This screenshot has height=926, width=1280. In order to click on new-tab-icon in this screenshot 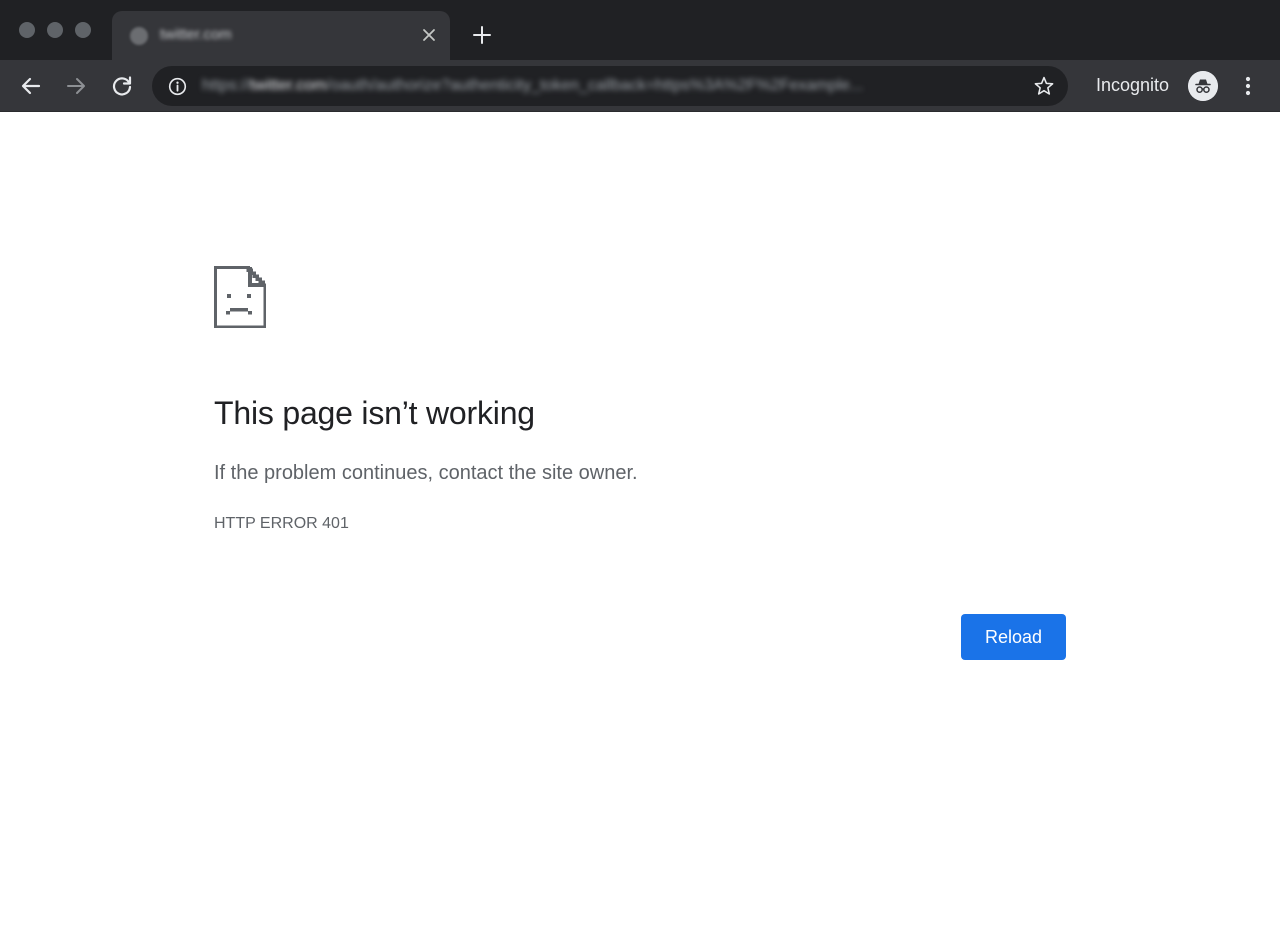, I will do `click(482, 35)`.